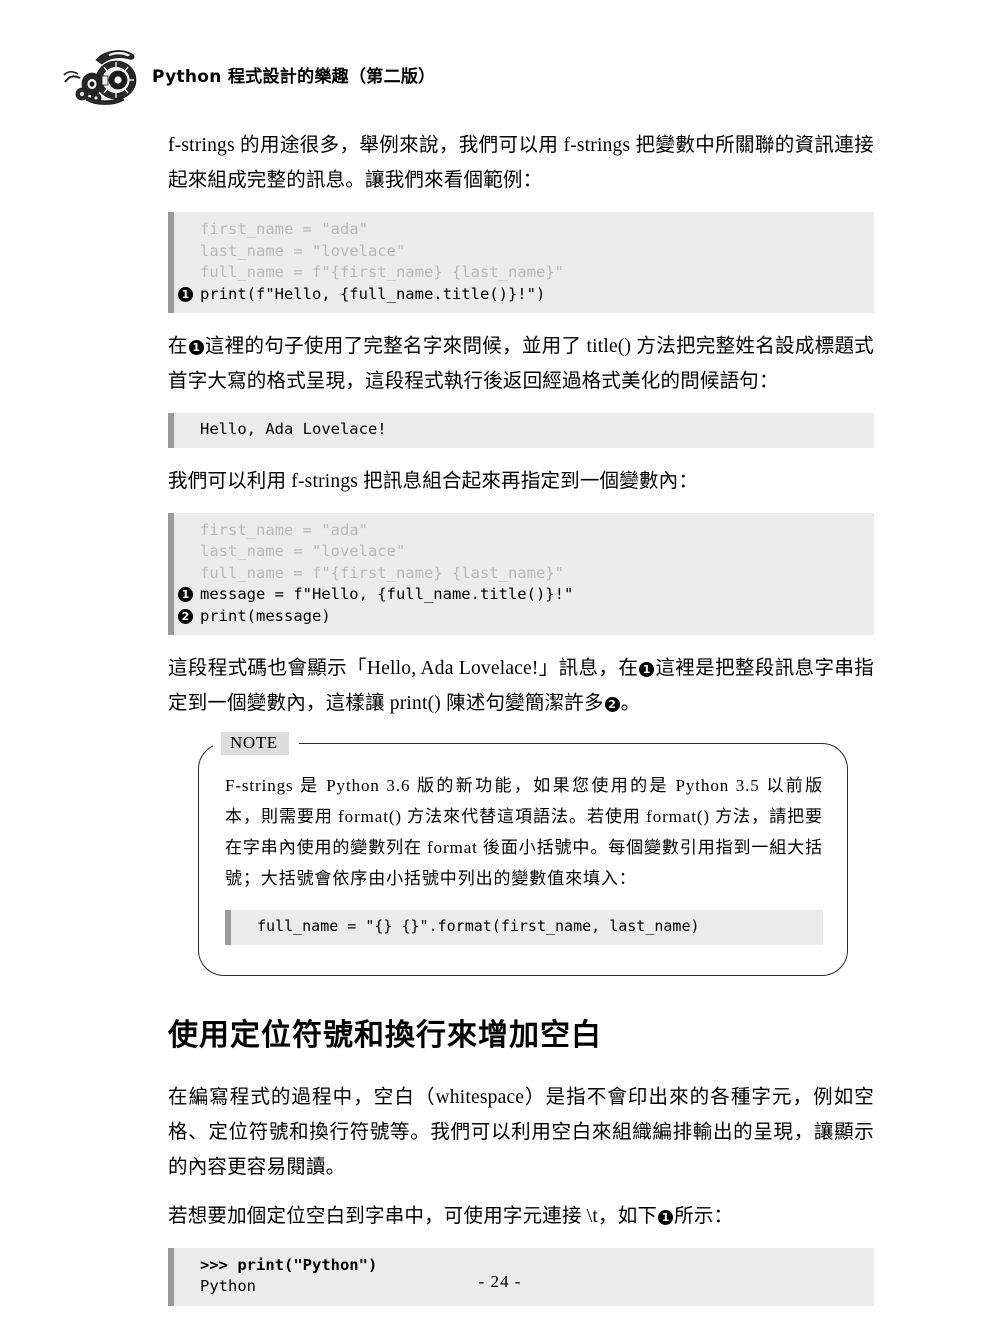  What do you see at coordinates (433, 481) in the screenshot?
I see `paragraph-assign-variable: 我們可以利用 f-strings 把訊息組合起來再指定到一個變數內：` at bounding box center [433, 481].